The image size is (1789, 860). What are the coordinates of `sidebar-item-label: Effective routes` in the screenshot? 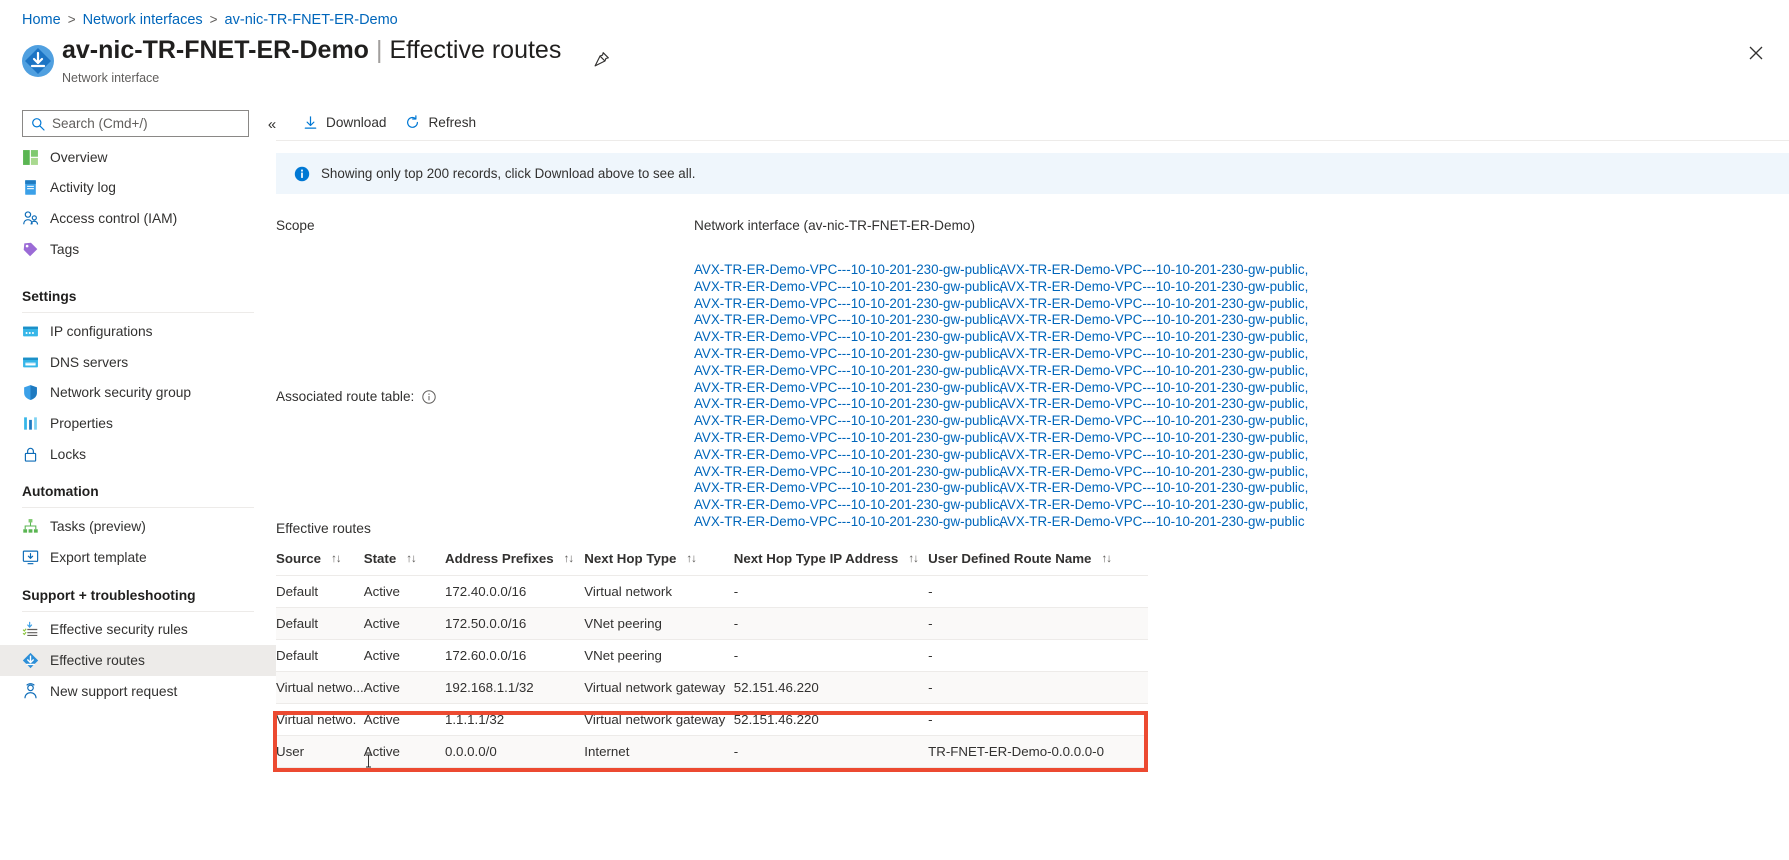 It's located at (97, 660).